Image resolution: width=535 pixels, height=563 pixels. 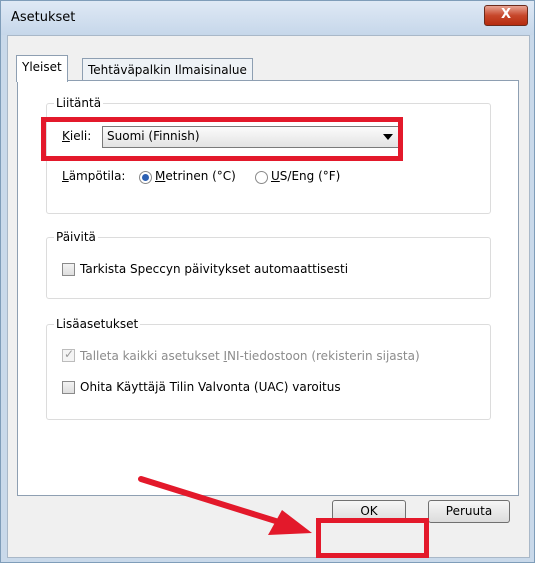 I want to click on tab-general-label: Yleiset, so click(x=42, y=67).